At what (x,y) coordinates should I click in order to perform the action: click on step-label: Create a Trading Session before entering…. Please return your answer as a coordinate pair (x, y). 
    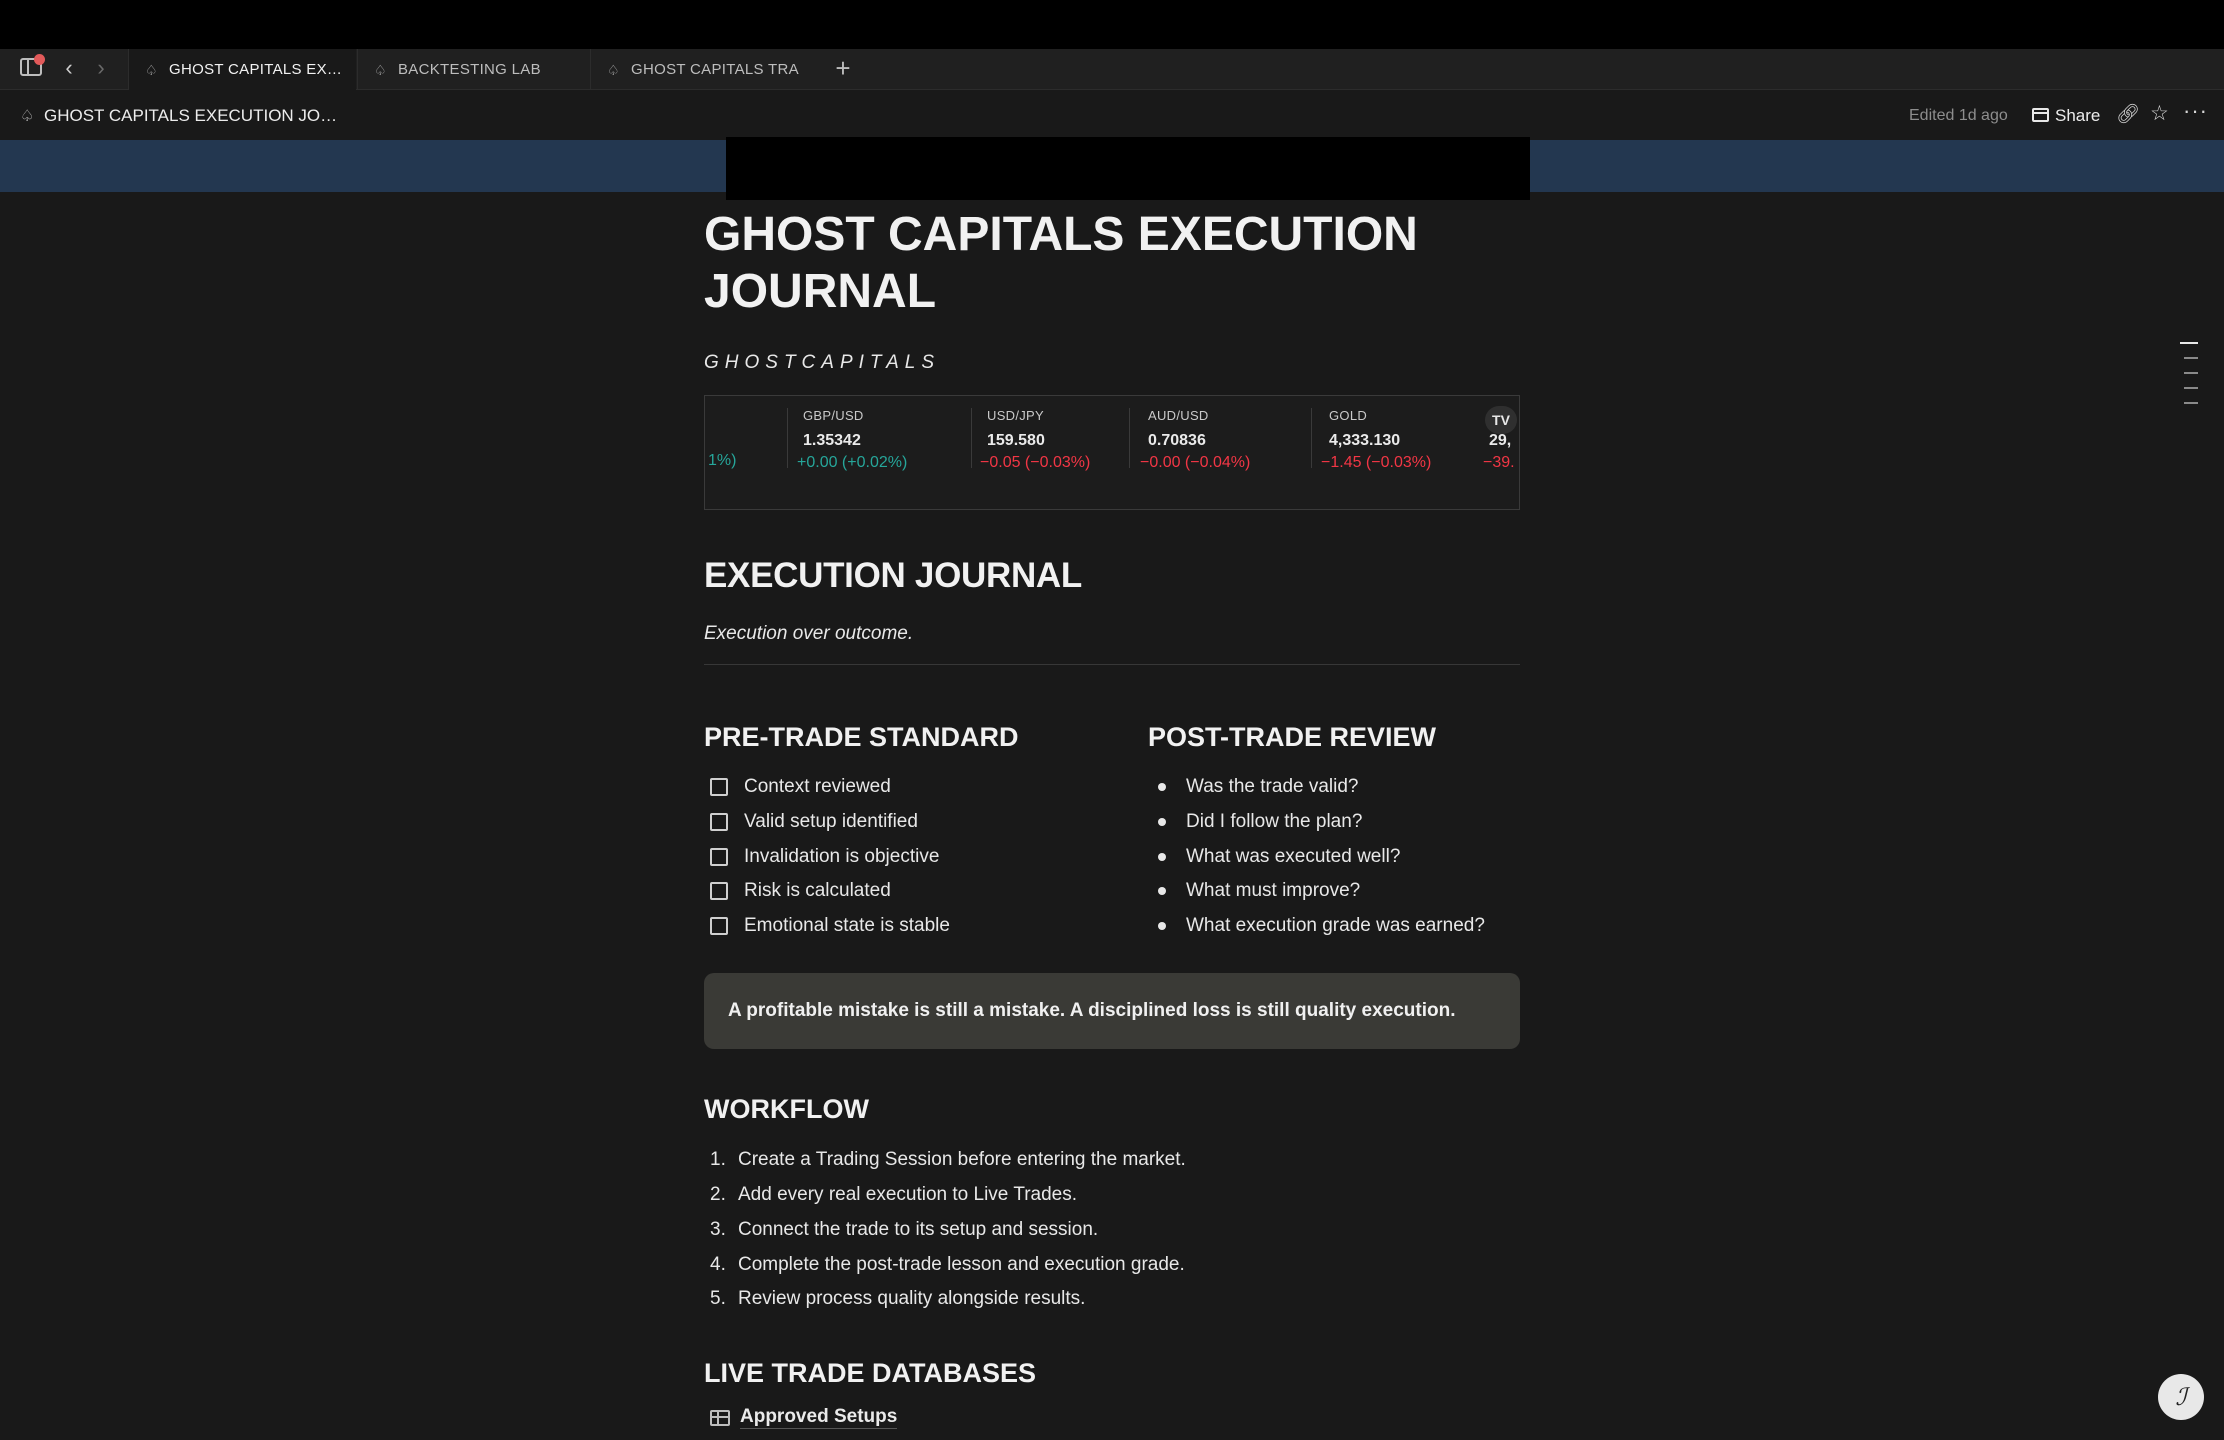
    Looking at the image, I should click on (962, 1159).